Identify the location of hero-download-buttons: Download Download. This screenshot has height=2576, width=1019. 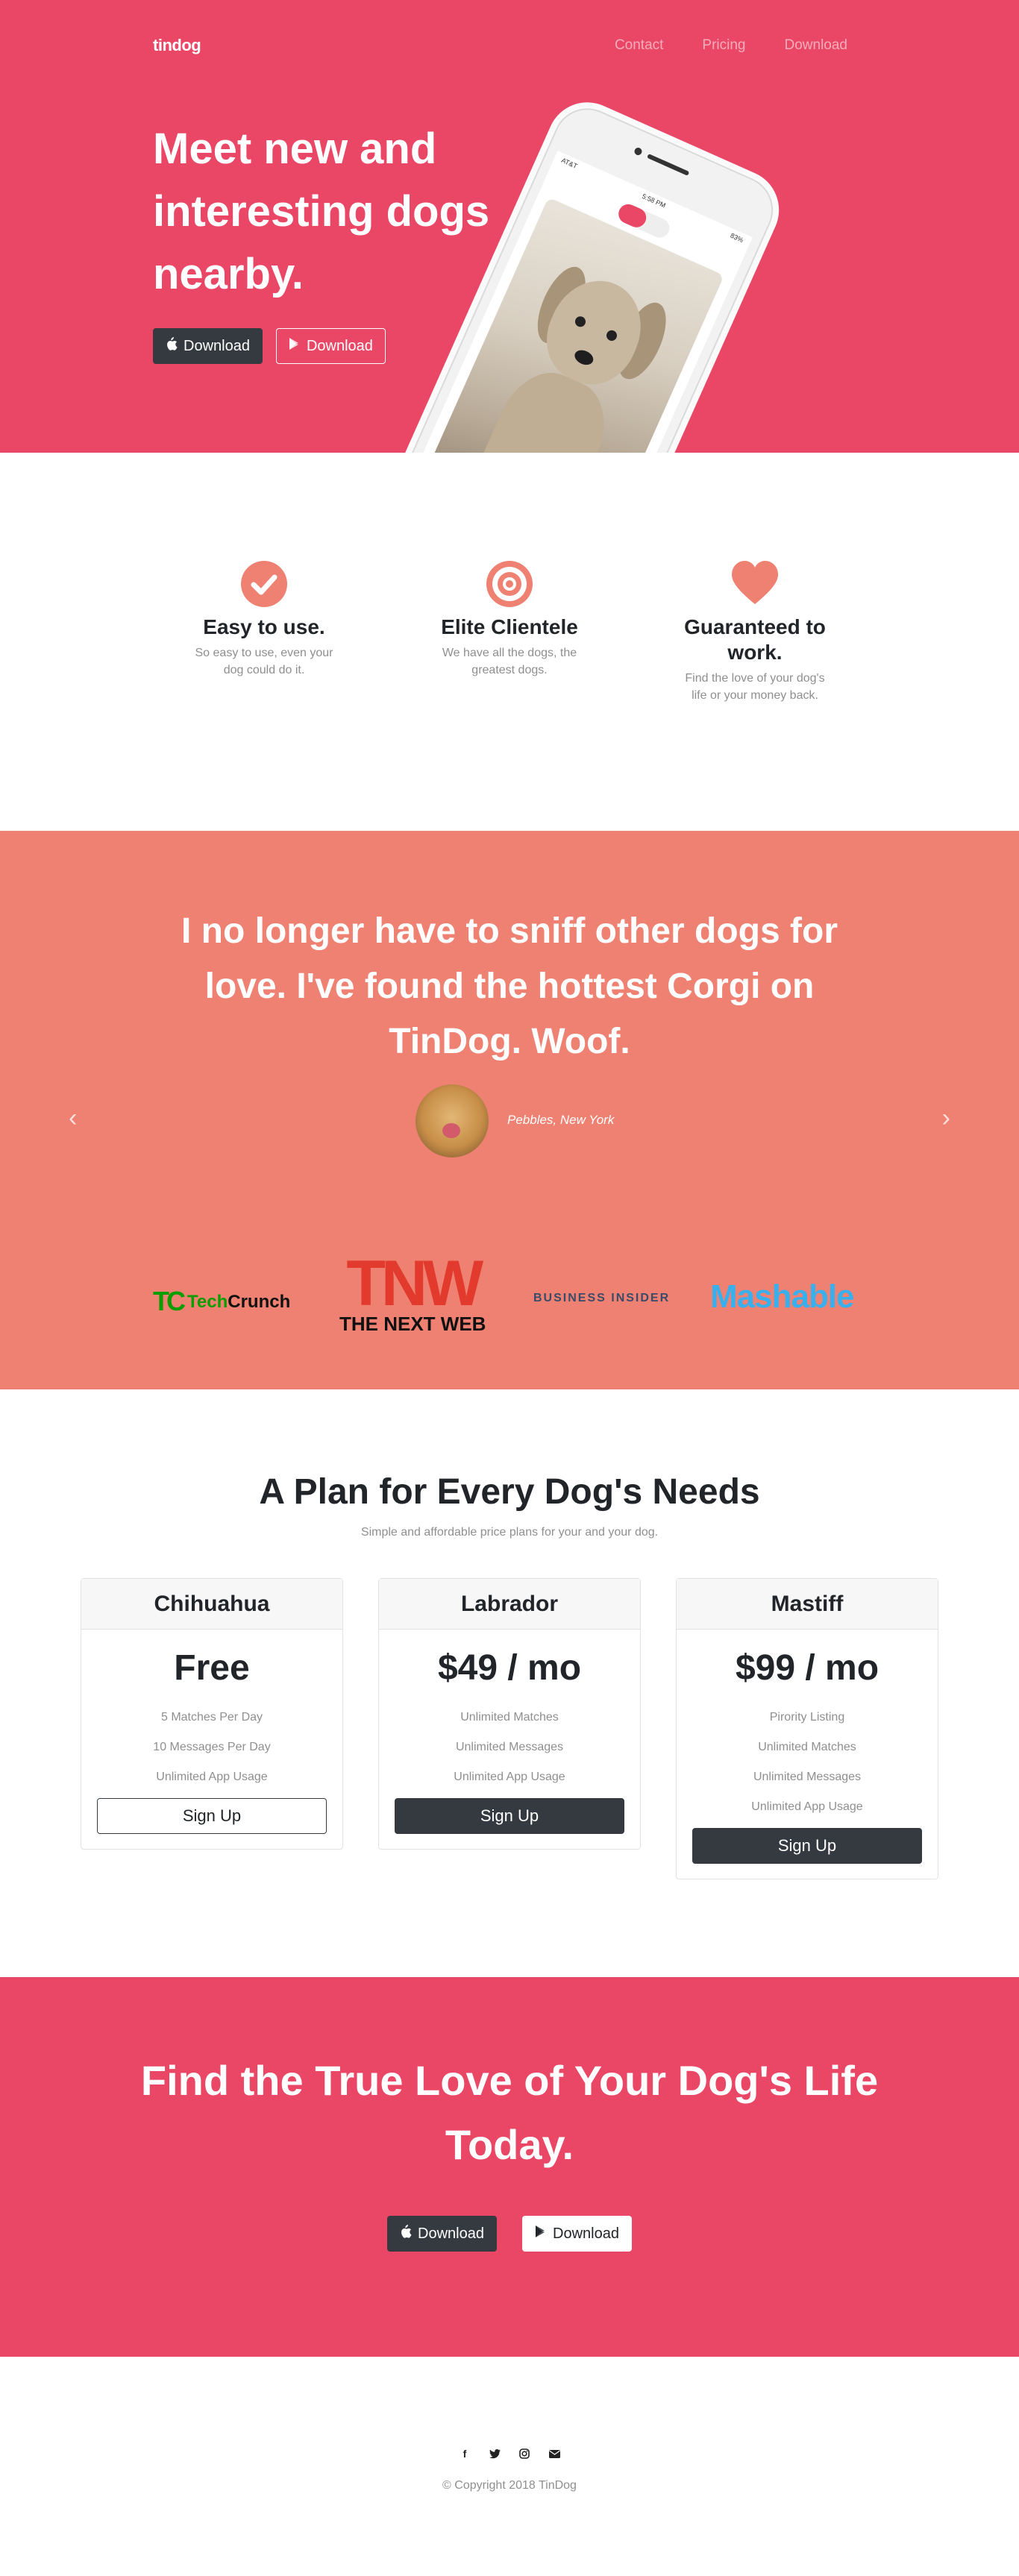
(270, 346).